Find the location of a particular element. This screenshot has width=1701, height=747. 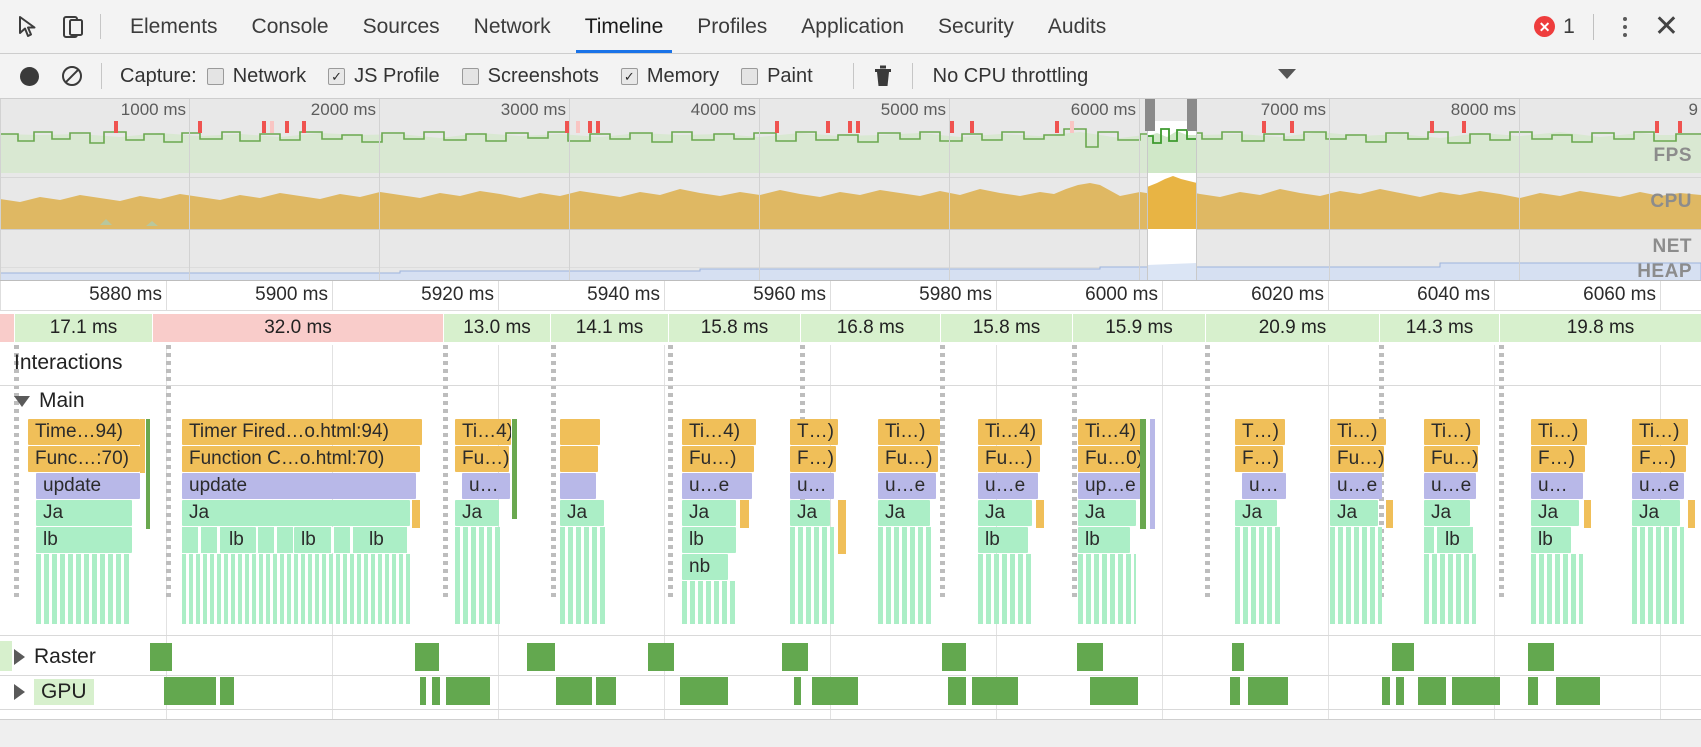

chevron-right-icon is located at coordinates (19, 657).